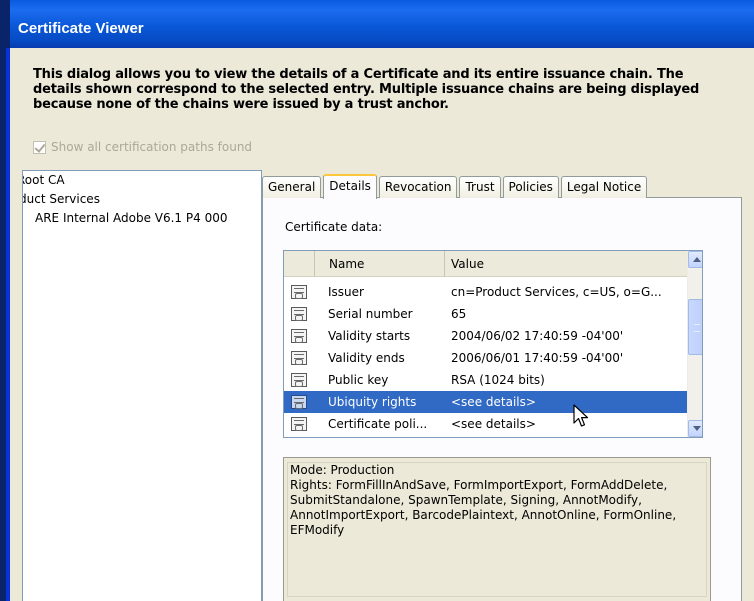 This screenshot has height=601, width=754. Describe the element at coordinates (418, 187) in the screenshot. I see `tab-revocation: Revocation` at that location.